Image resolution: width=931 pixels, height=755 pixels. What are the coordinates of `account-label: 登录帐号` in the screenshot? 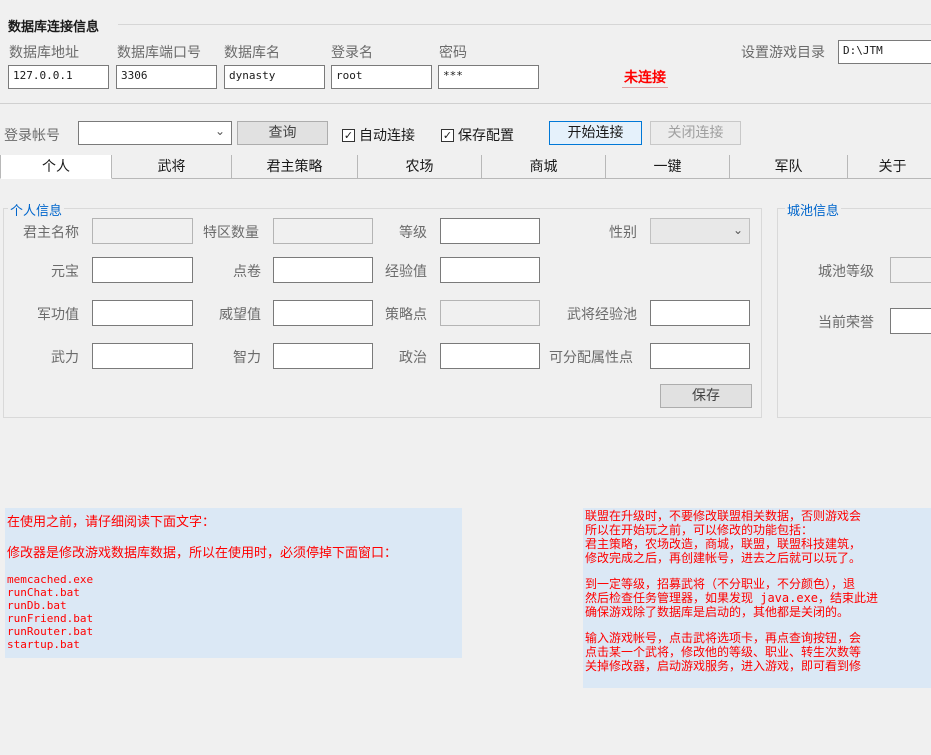 It's located at (32, 136).